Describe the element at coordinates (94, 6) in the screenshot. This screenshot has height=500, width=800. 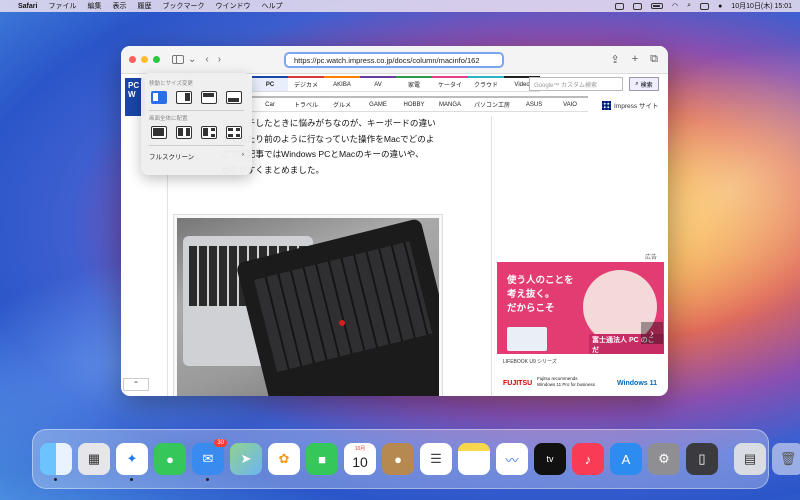
I see `menu-edit: 編集` at that location.